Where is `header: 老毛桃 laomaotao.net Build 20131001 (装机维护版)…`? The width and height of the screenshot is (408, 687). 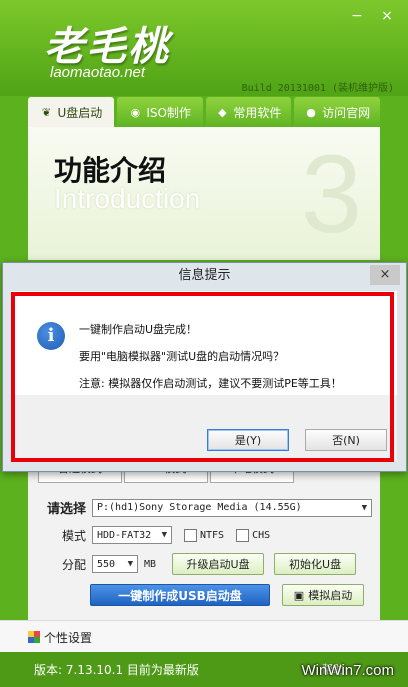
header: 老毛桃 laomaotao.net Build 20131001 (装机维护版)… is located at coordinates (204, 48).